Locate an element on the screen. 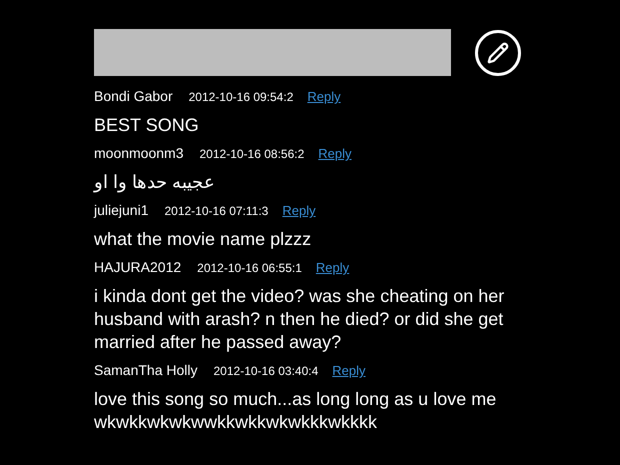  comment-time: 2012-10-16 07:11:3 is located at coordinates (216, 211).